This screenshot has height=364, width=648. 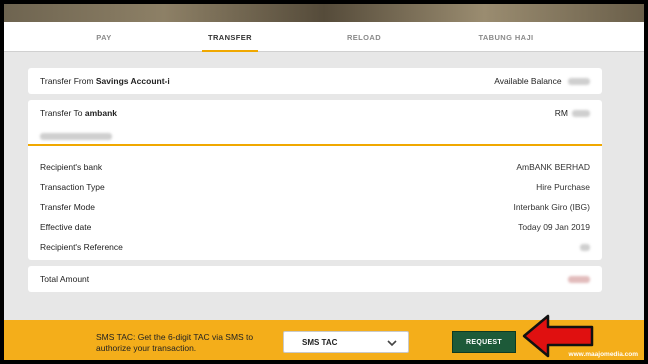 I want to click on transfer-to-label: Transfer To ambank, so click(x=79, y=113).